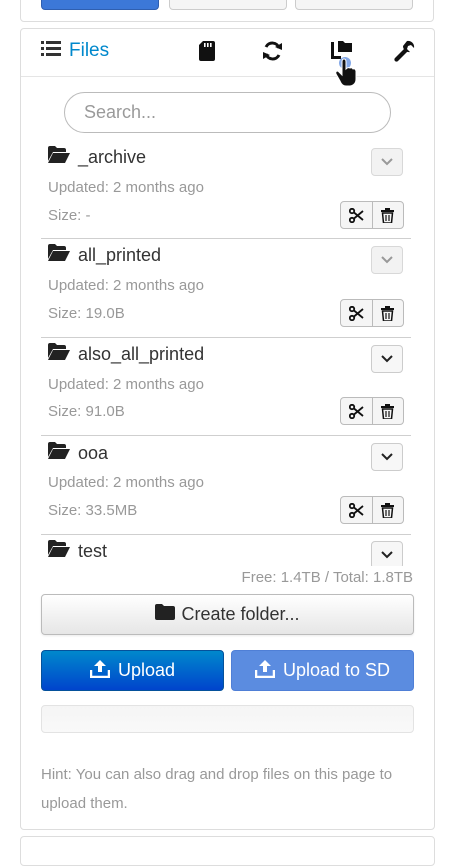 This screenshot has height=866, width=452. Describe the element at coordinates (327, 577) in the screenshot. I see `storage-info: Free: 1.4TB / Total: 1.8TB` at that location.